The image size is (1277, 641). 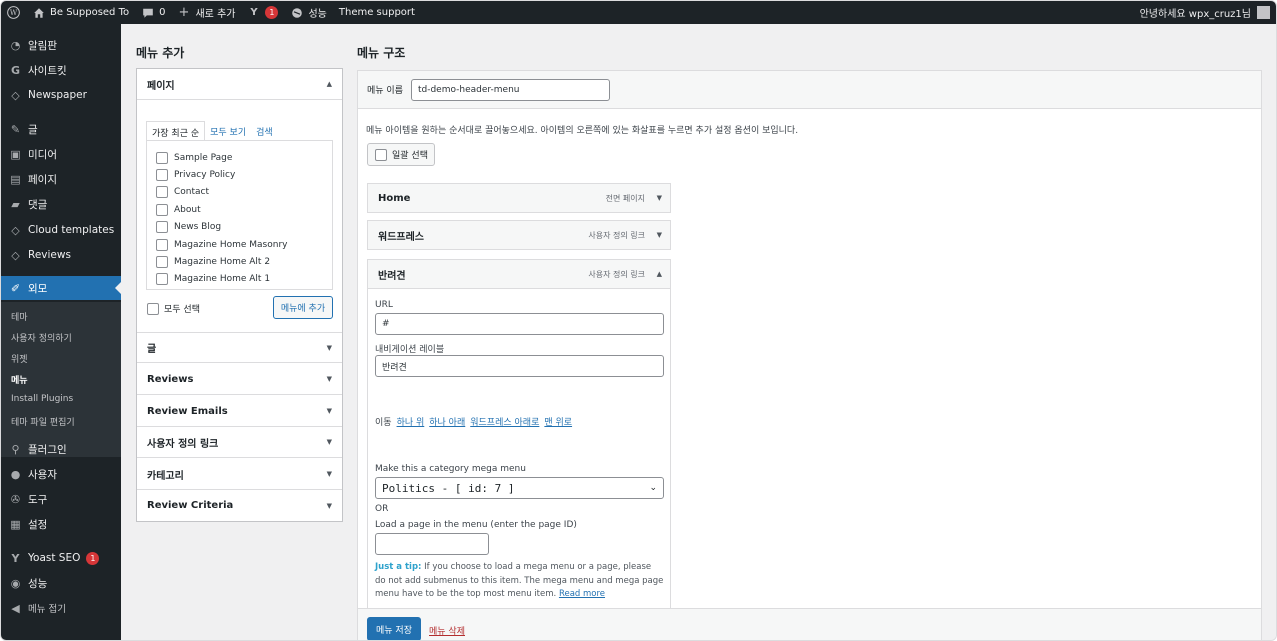 What do you see at coordinates (447, 630) in the screenshot?
I see `delete-menu-link: 메뉴 삭제` at bounding box center [447, 630].